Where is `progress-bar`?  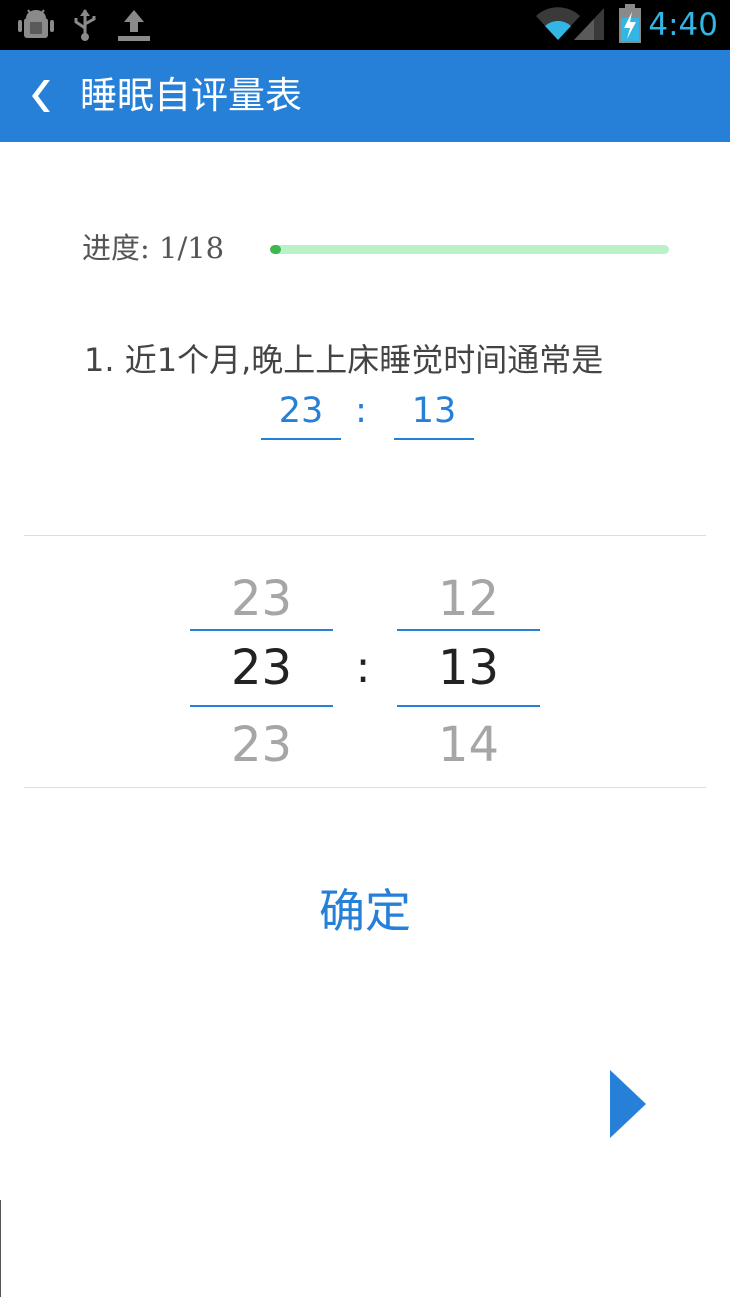
progress-bar is located at coordinates (469, 249).